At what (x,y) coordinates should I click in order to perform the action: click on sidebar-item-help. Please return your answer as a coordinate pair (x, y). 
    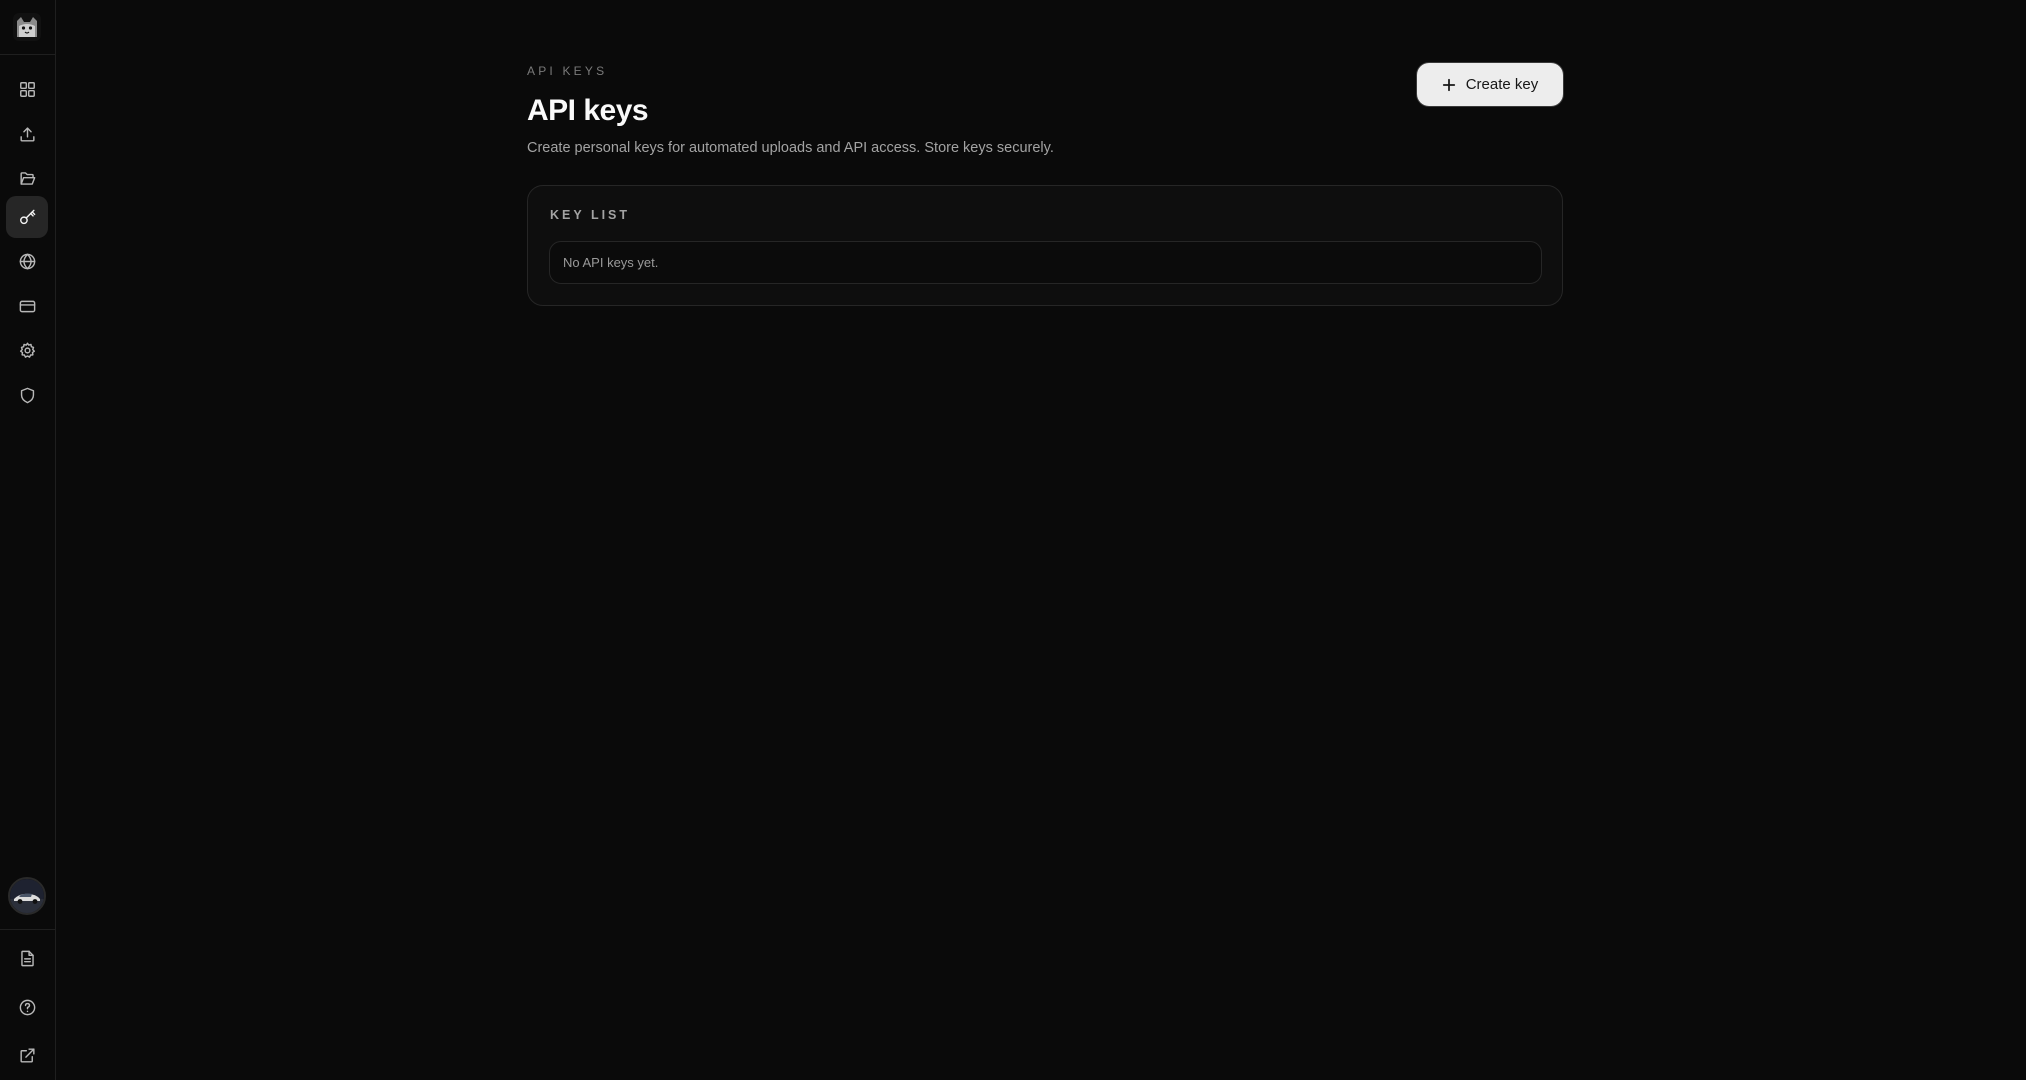
    Looking at the image, I should click on (27, 1007).